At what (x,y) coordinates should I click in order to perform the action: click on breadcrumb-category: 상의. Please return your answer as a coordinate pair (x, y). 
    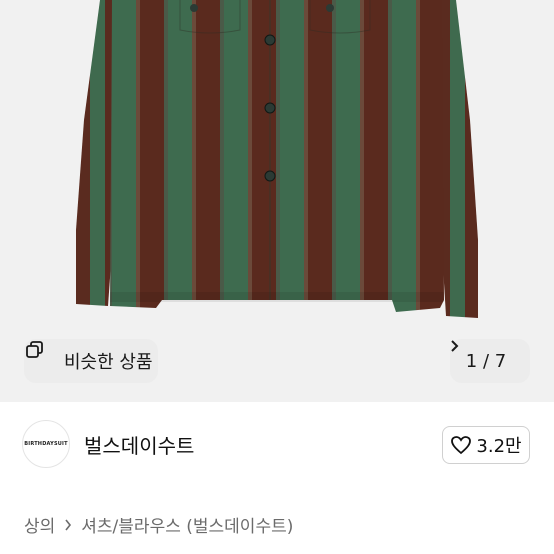
    Looking at the image, I should click on (39, 524).